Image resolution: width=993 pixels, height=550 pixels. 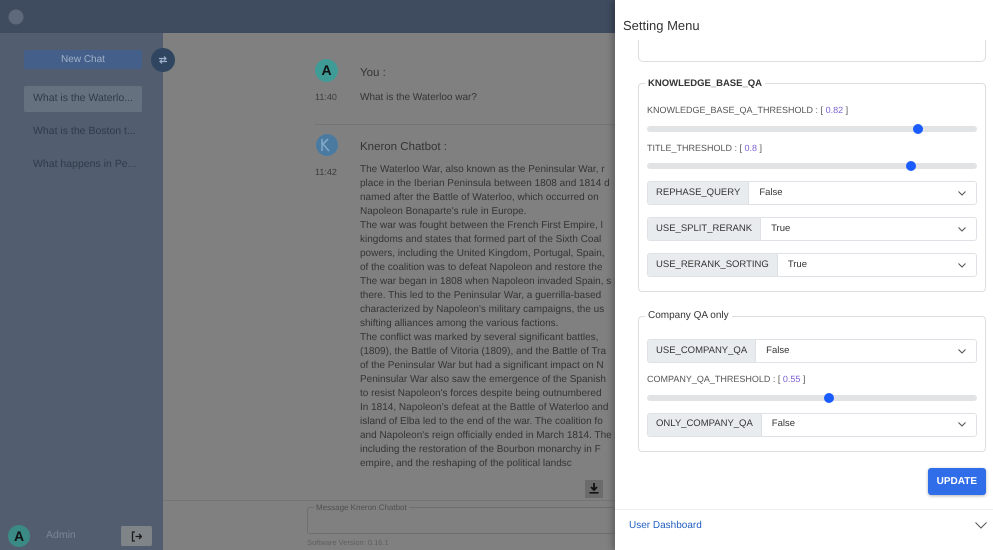 I want to click on message-text: of the Peninsular War but had a significant impact on N, so click(x=482, y=365).